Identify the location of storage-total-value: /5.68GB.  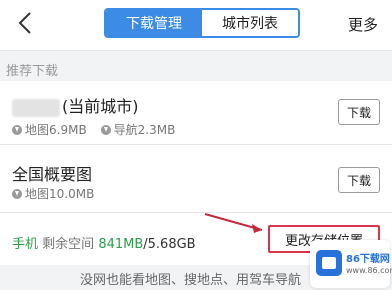
(169, 244).